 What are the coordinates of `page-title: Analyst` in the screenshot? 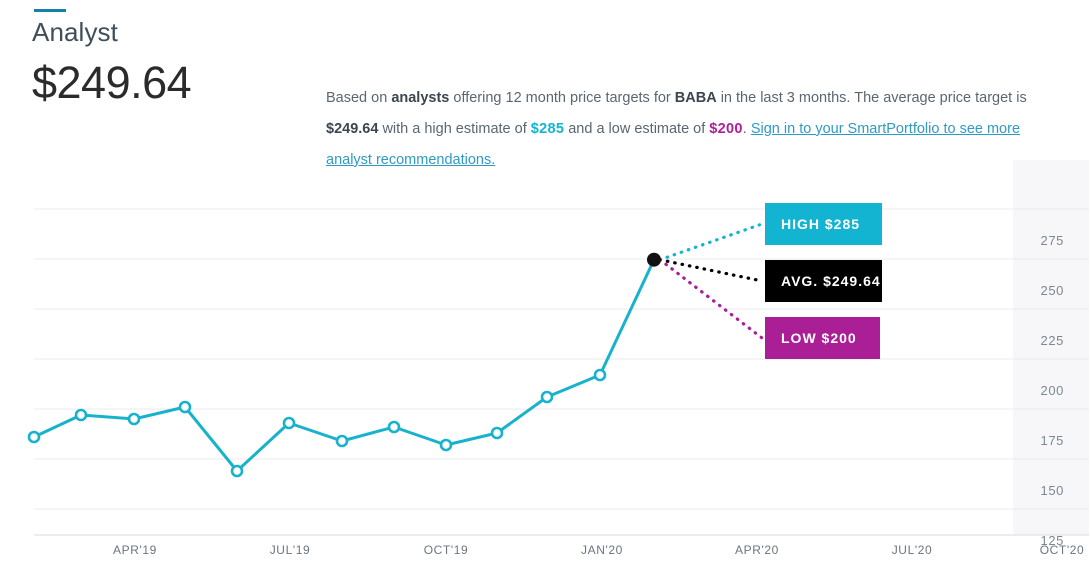 It's located at (75, 32).